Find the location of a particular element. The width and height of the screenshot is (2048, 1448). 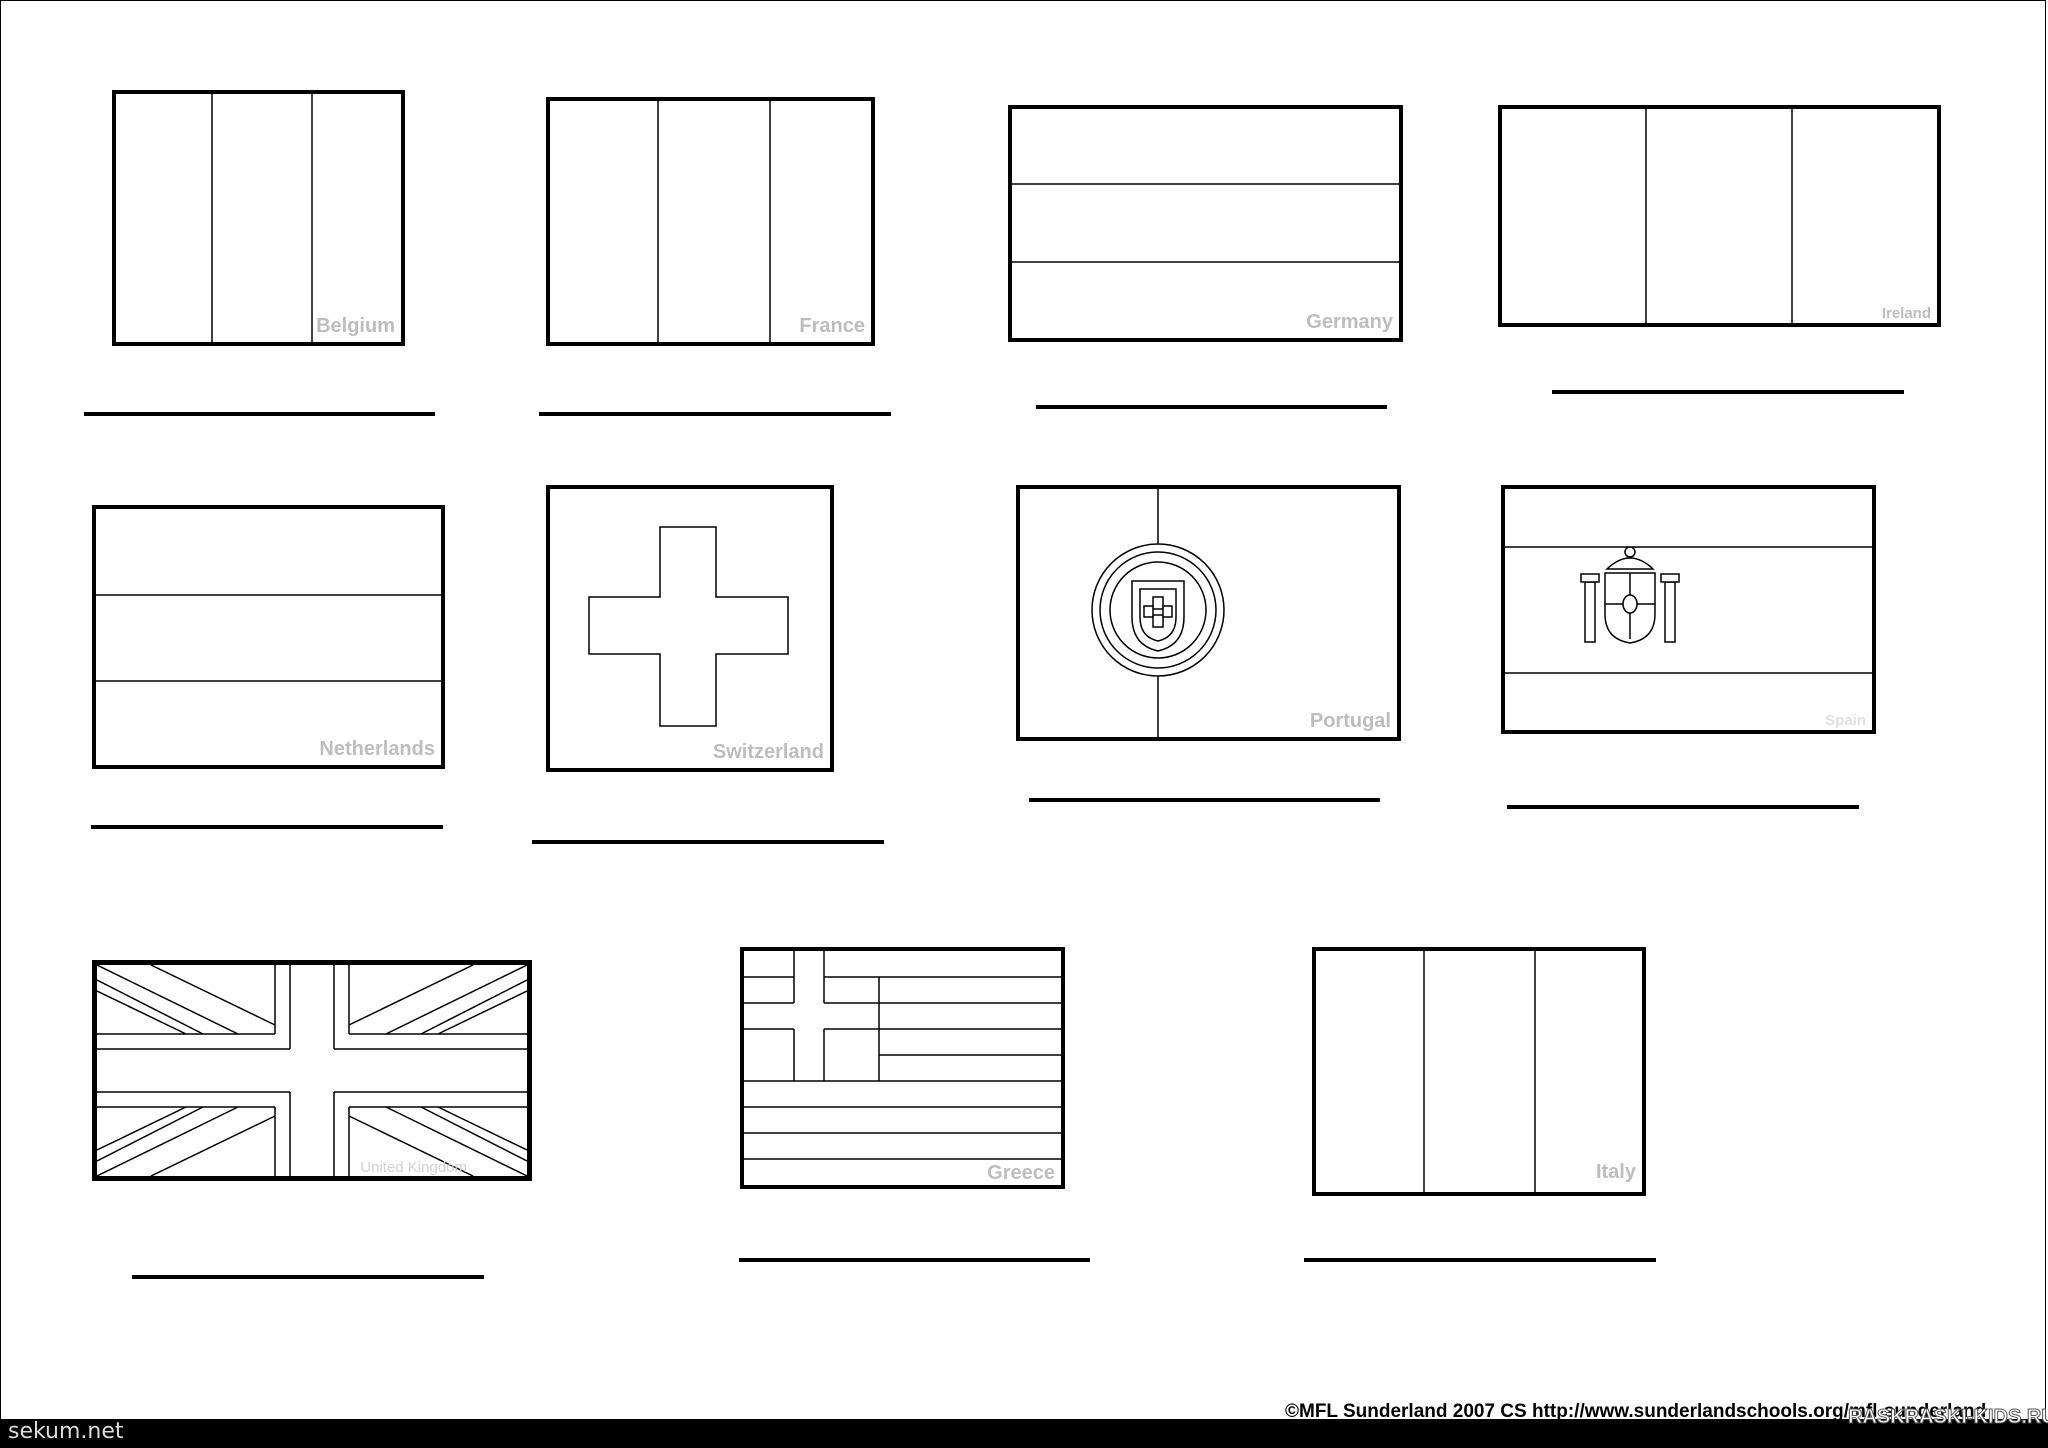

flag-label: Netherlands is located at coordinates (377, 749).